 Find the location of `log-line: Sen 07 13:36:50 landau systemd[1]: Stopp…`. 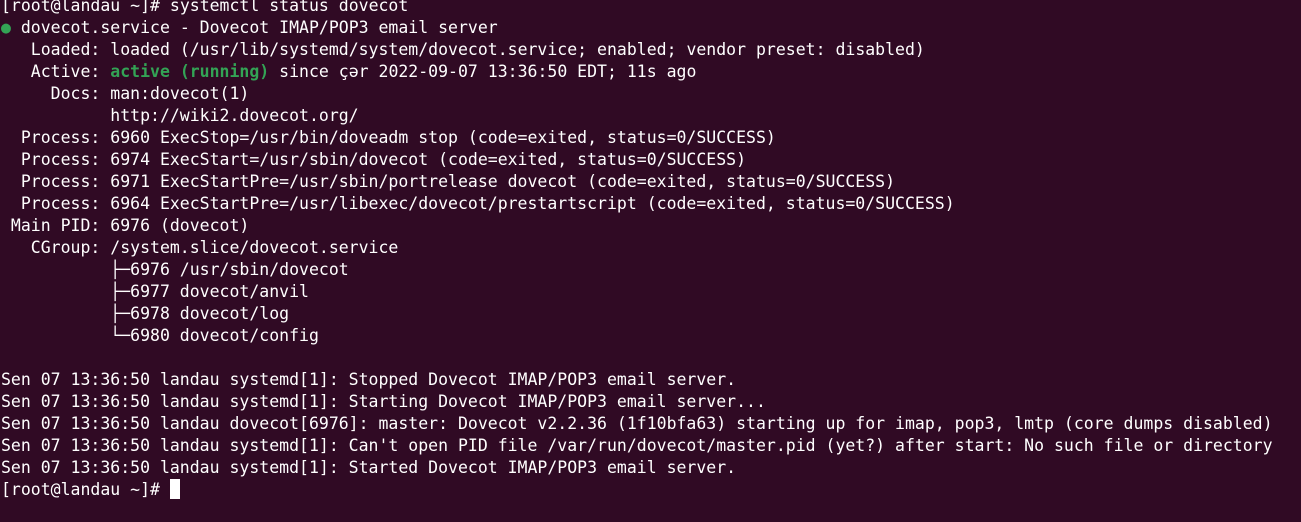

log-line: Sen 07 13:36:50 landau systemd[1]: Stopp… is located at coordinates (369, 379).